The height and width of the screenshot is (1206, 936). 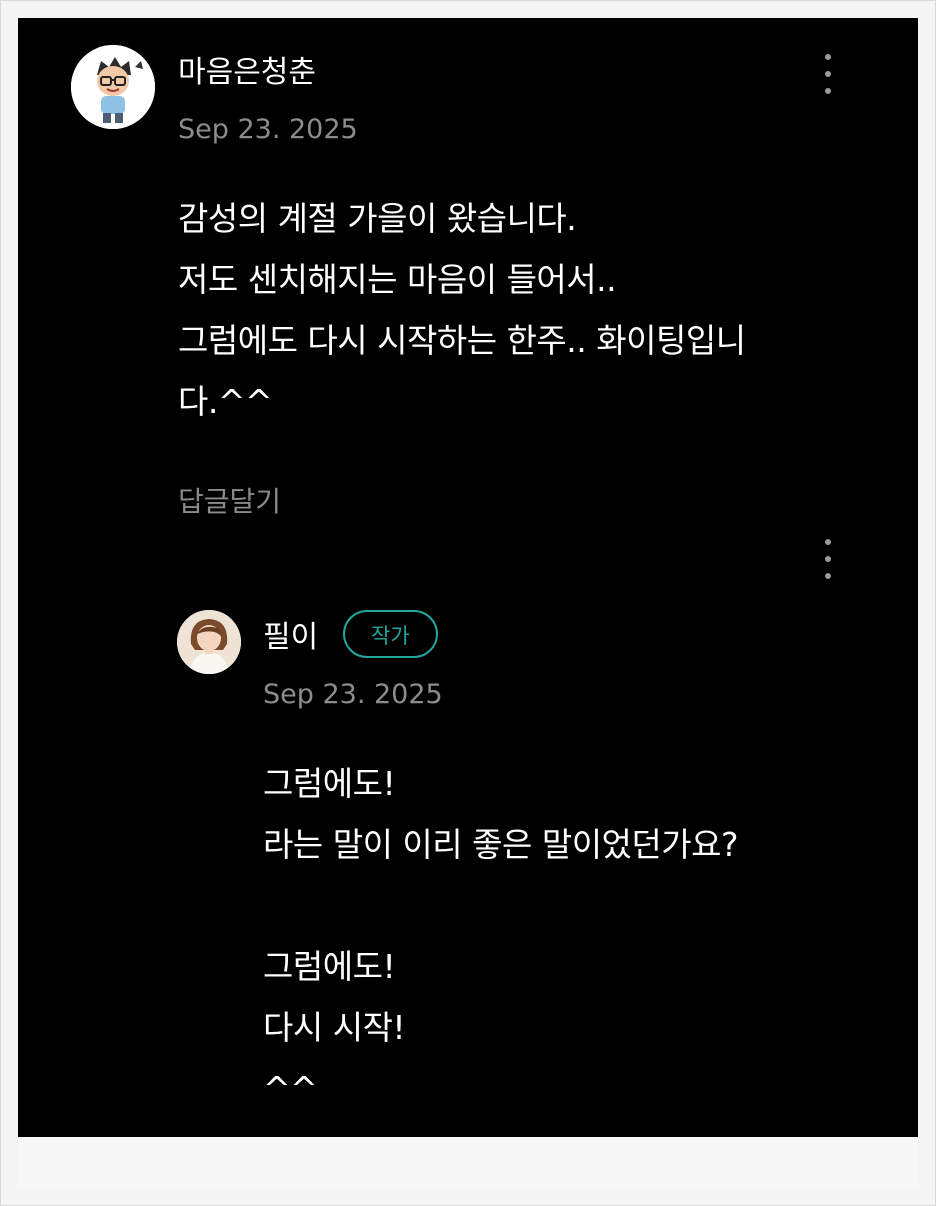 What do you see at coordinates (462, 340) in the screenshot?
I see `comment-line: 그럼에도 다시 시작하는 한주.. 화이팅입니` at bounding box center [462, 340].